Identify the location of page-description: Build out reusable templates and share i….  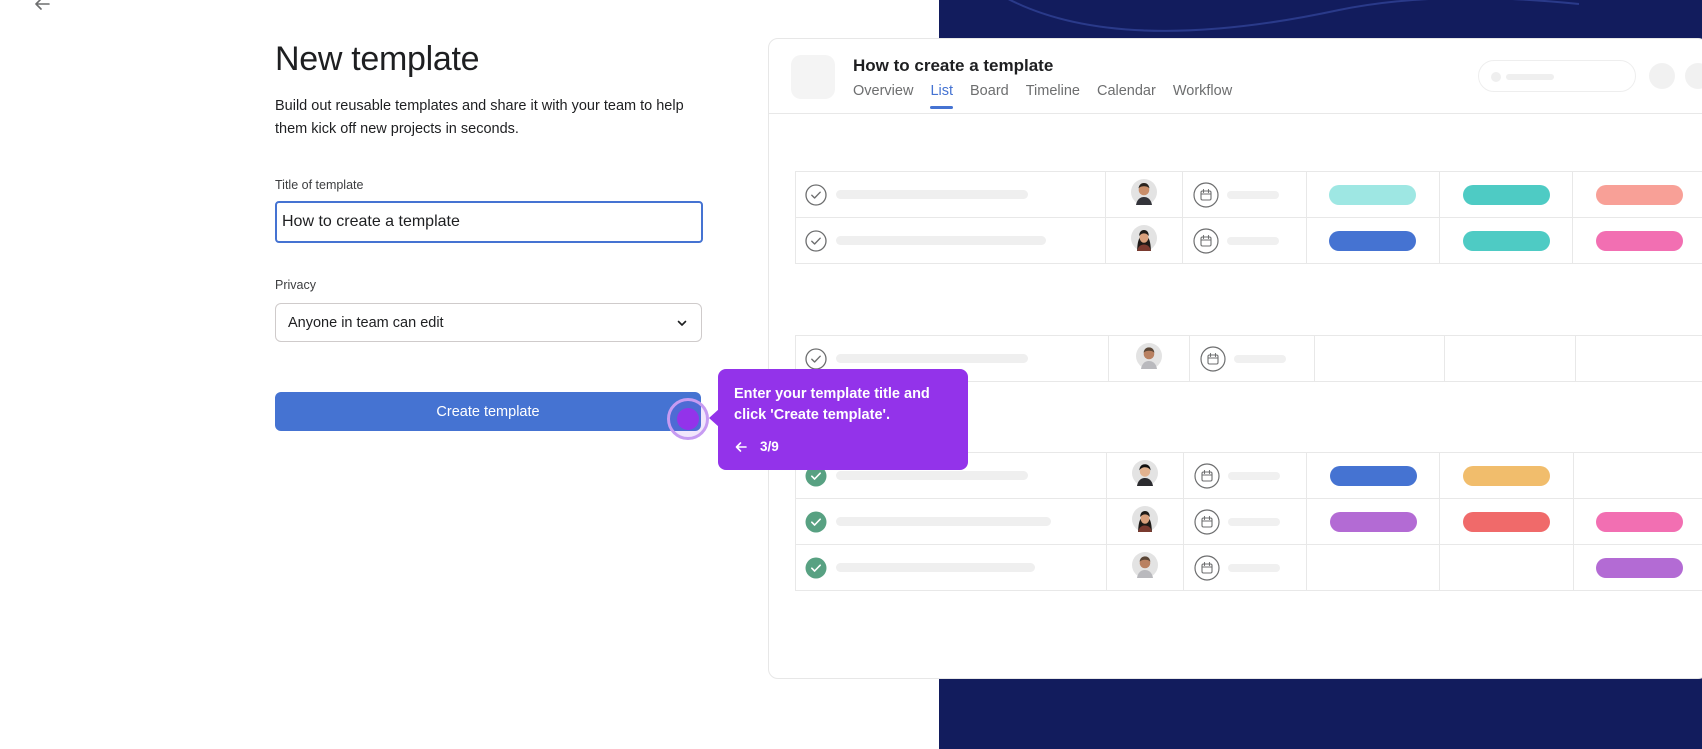
(479, 117).